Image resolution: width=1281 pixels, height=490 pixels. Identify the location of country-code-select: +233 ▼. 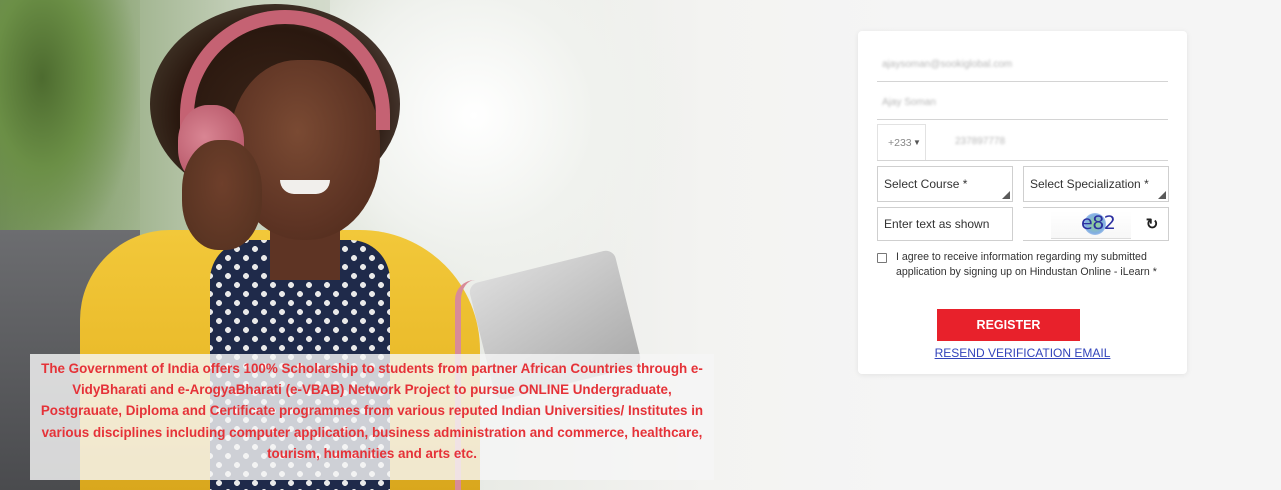
(901, 142).